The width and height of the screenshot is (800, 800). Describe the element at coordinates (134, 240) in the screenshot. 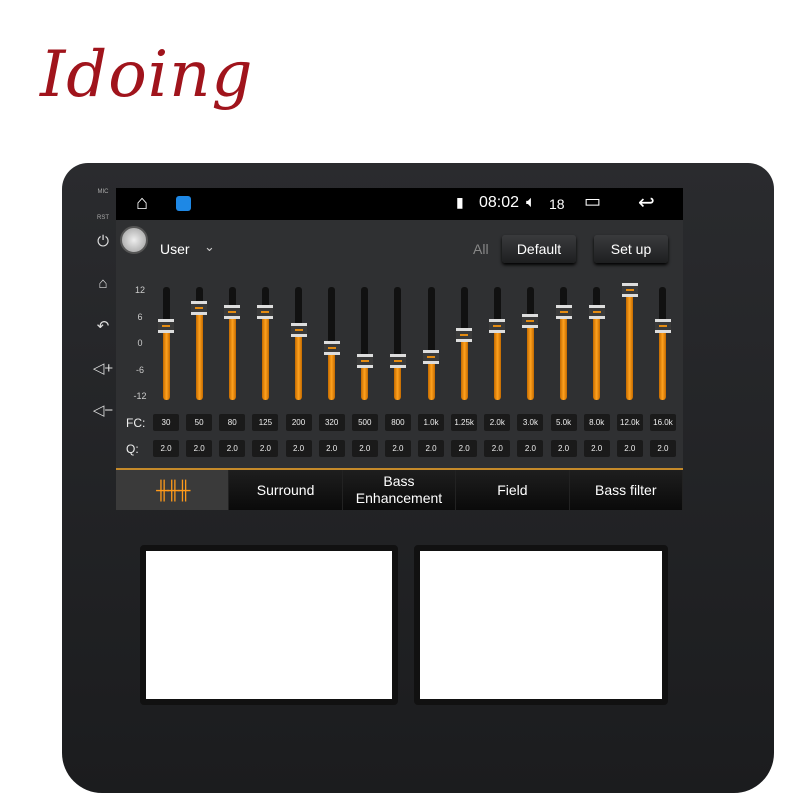

I see `menu-knob-button` at that location.